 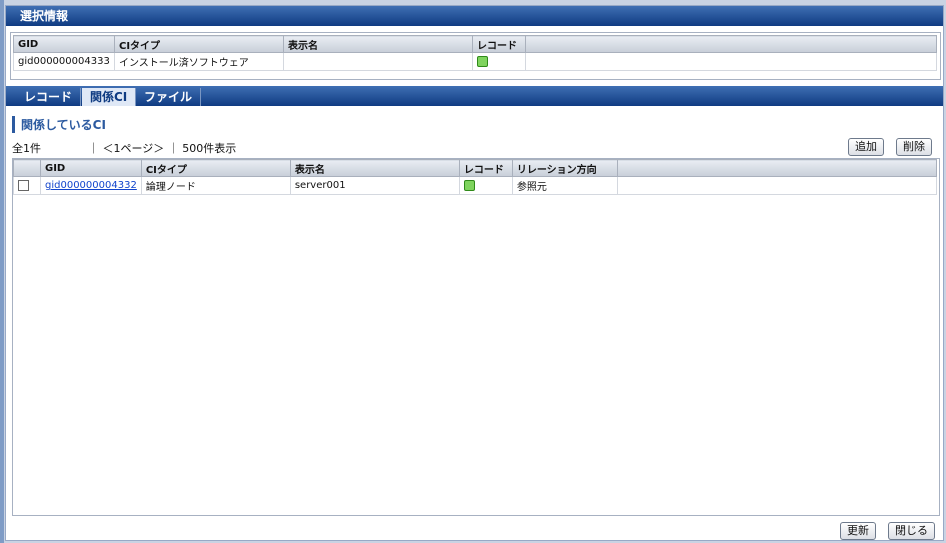 I want to click on related-header-row: GID CIタイプ 表示名 レコード リレーション方向, so click(x=475, y=168).